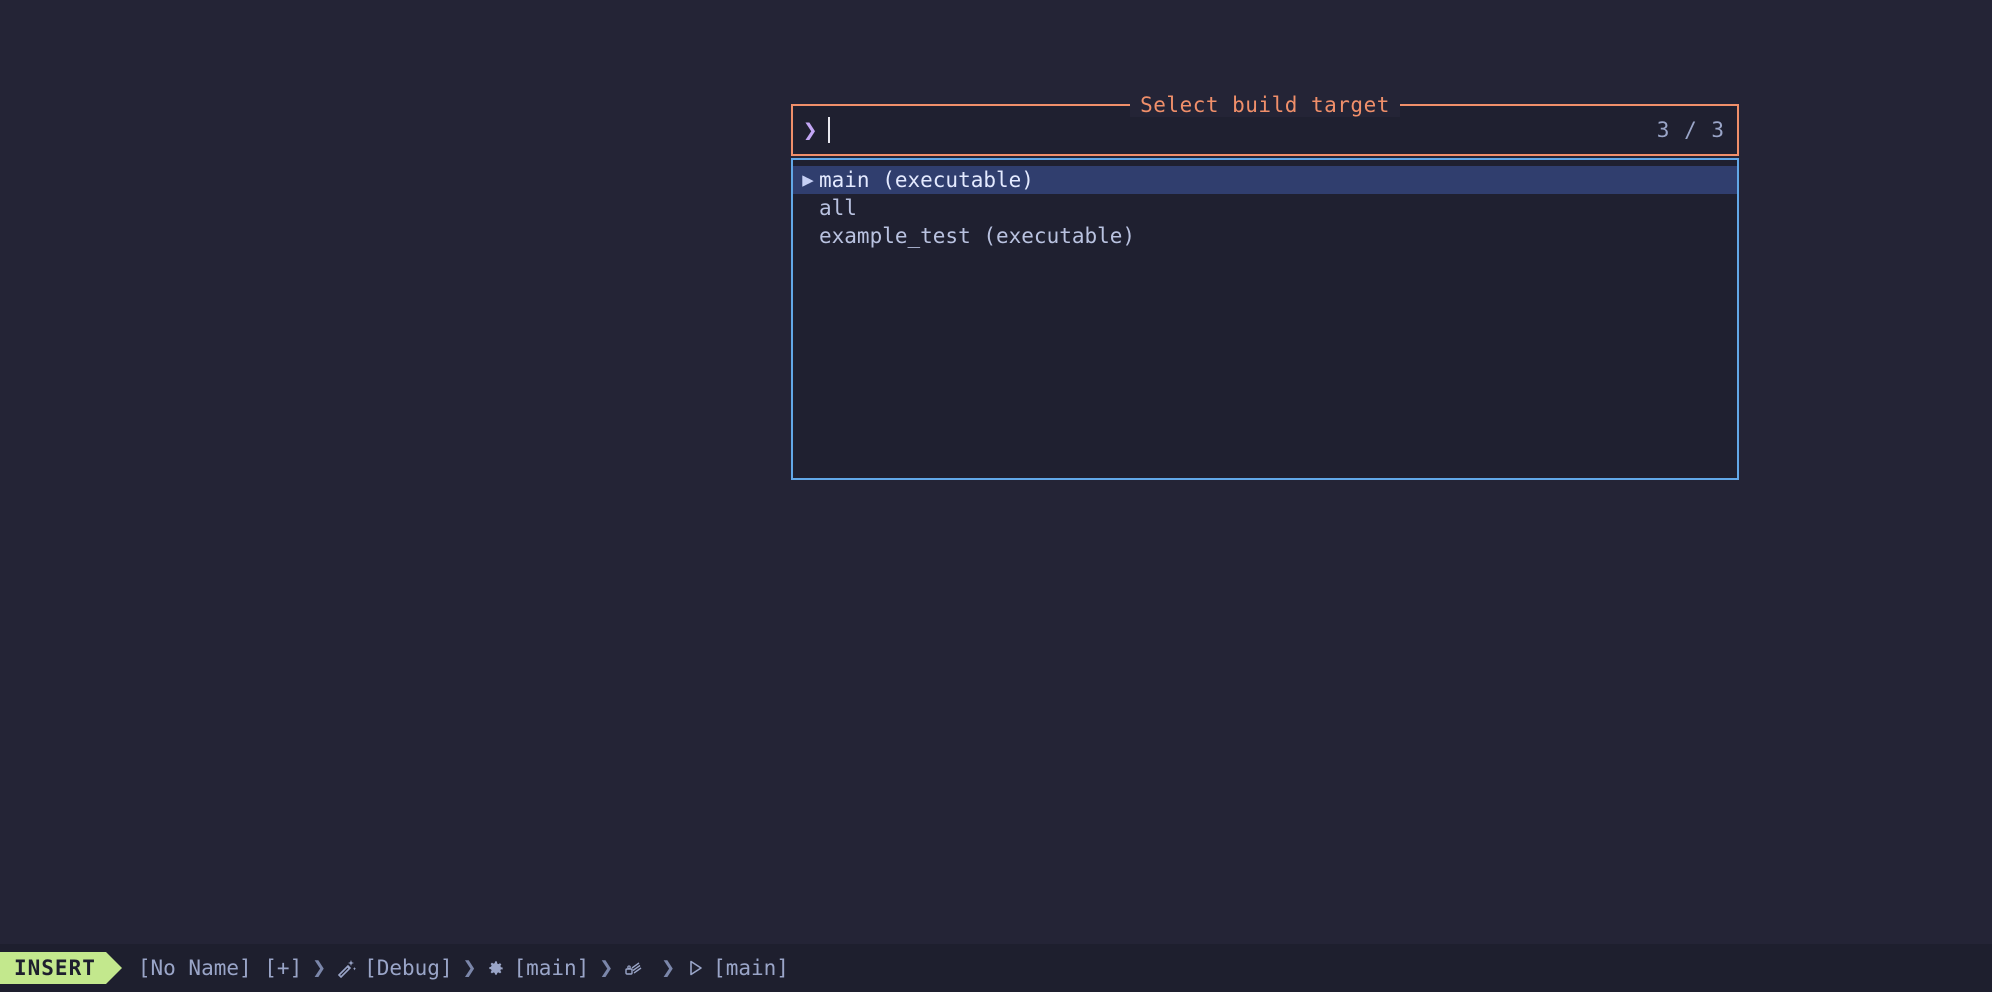 The width and height of the screenshot is (1992, 992). I want to click on result-counter: 3 / 3, so click(1690, 130).